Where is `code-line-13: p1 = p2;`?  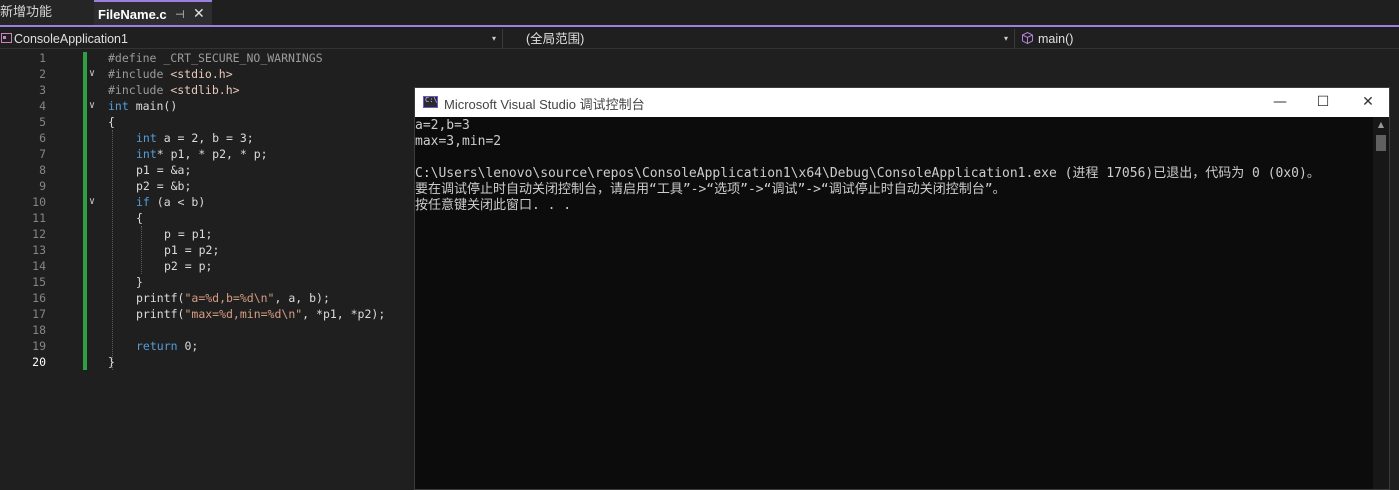
code-line-13: p1 = p2; is located at coordinates (192, 250).